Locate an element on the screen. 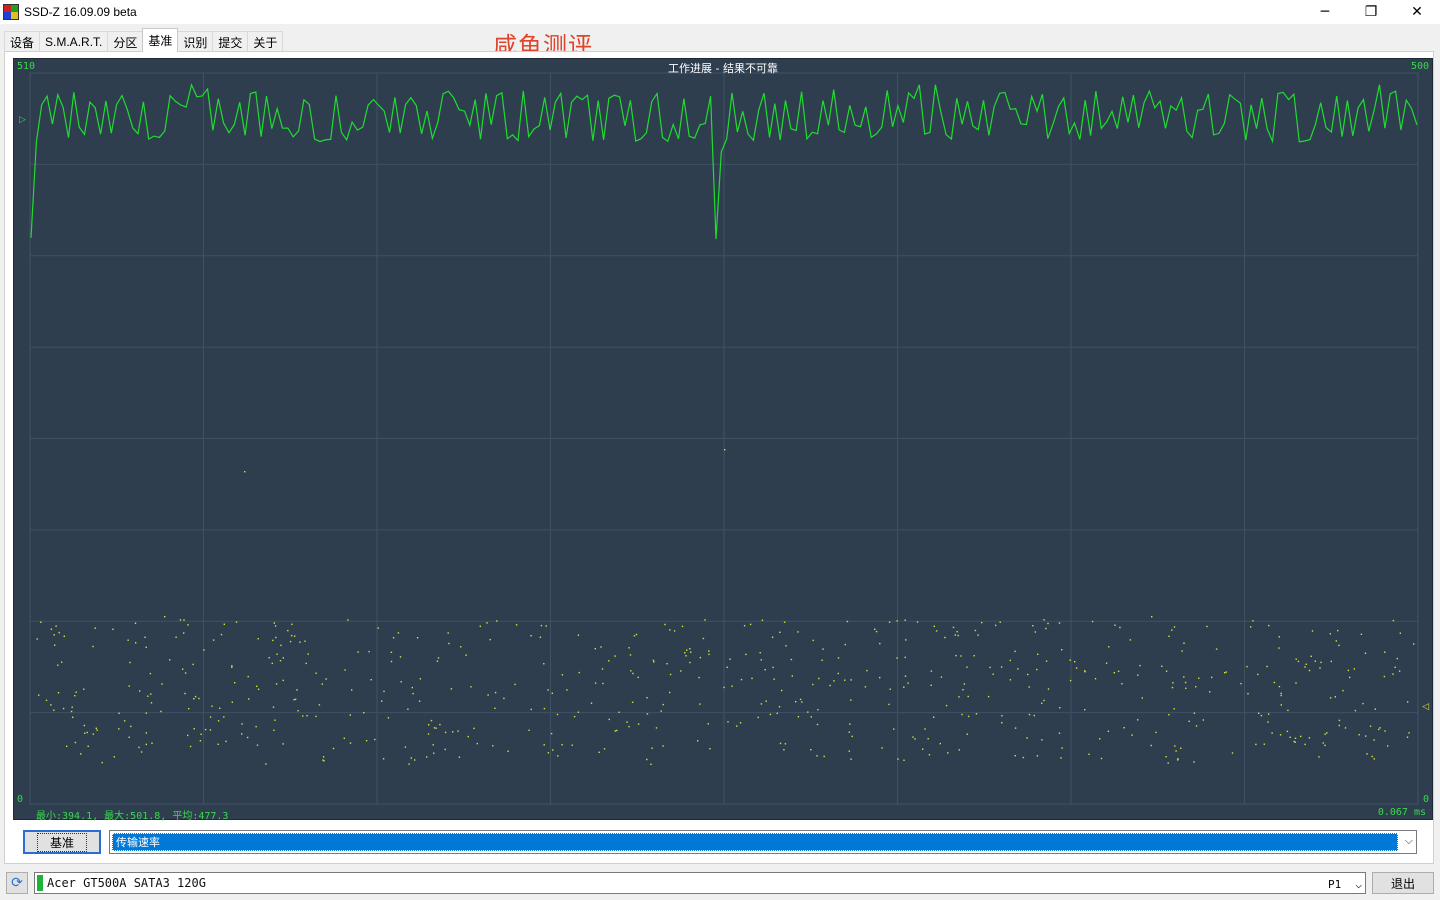  metric-select: 传输速率 ⌵ is located at coordinates (763, 842).